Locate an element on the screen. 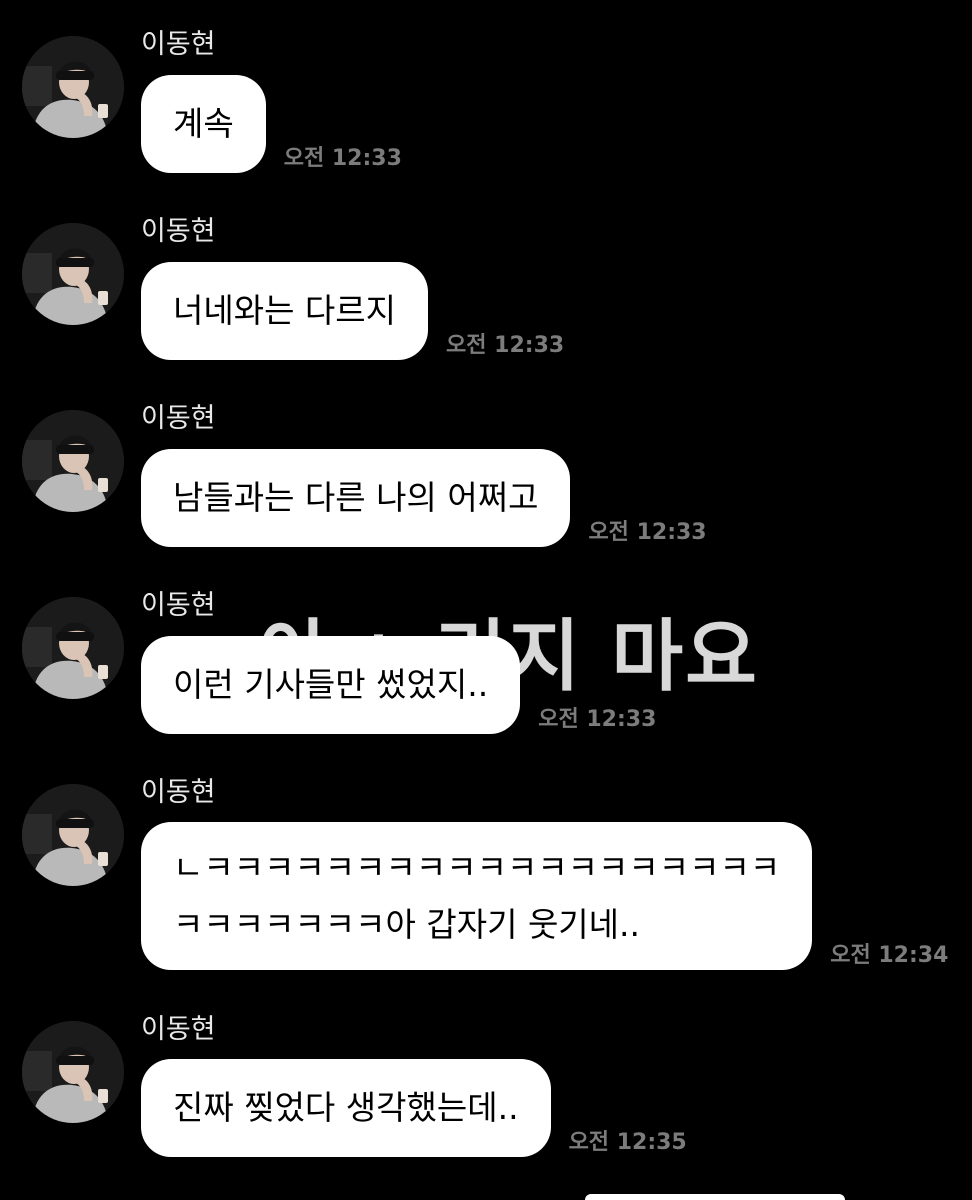 The height and width of the screenshot is (1200, 972). message-bubble: 너네와는 다르지 is located at coordinates (285, 311).